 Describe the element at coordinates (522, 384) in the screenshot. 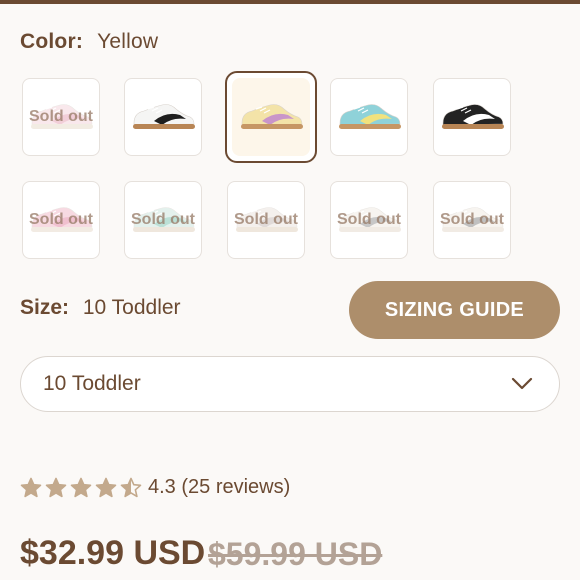

I see `chevron-down-icon` at that location.